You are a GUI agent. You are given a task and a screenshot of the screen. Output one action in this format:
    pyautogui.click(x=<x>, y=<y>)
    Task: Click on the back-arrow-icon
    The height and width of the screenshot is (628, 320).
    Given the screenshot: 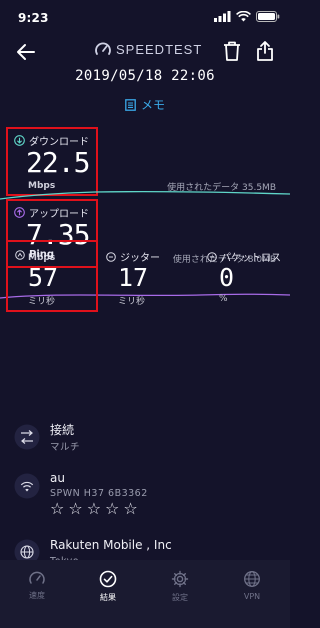 What is the action you would take?
    pyautogui.click(x=26, y=52)
    